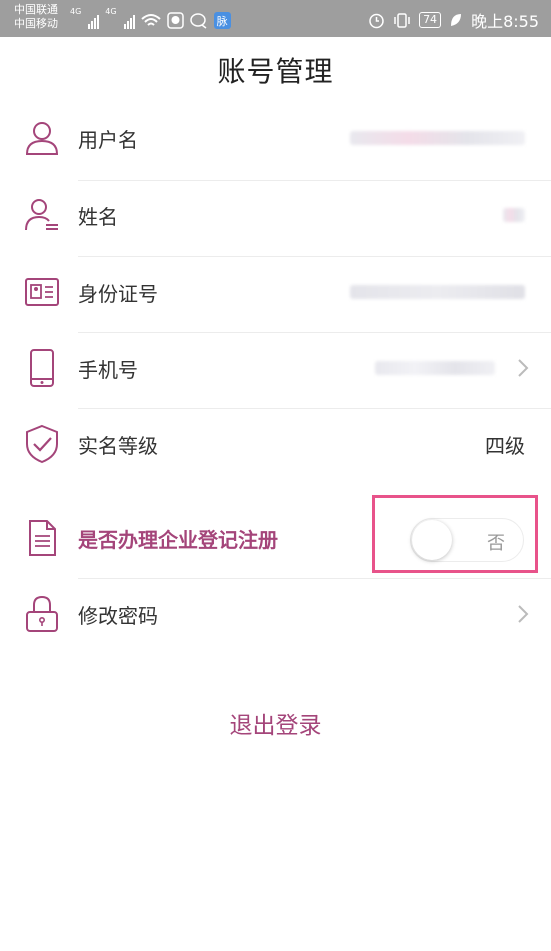 This screenshot has width=551, height=951. I want to click on name-label: 姓名, so click(98, 216).